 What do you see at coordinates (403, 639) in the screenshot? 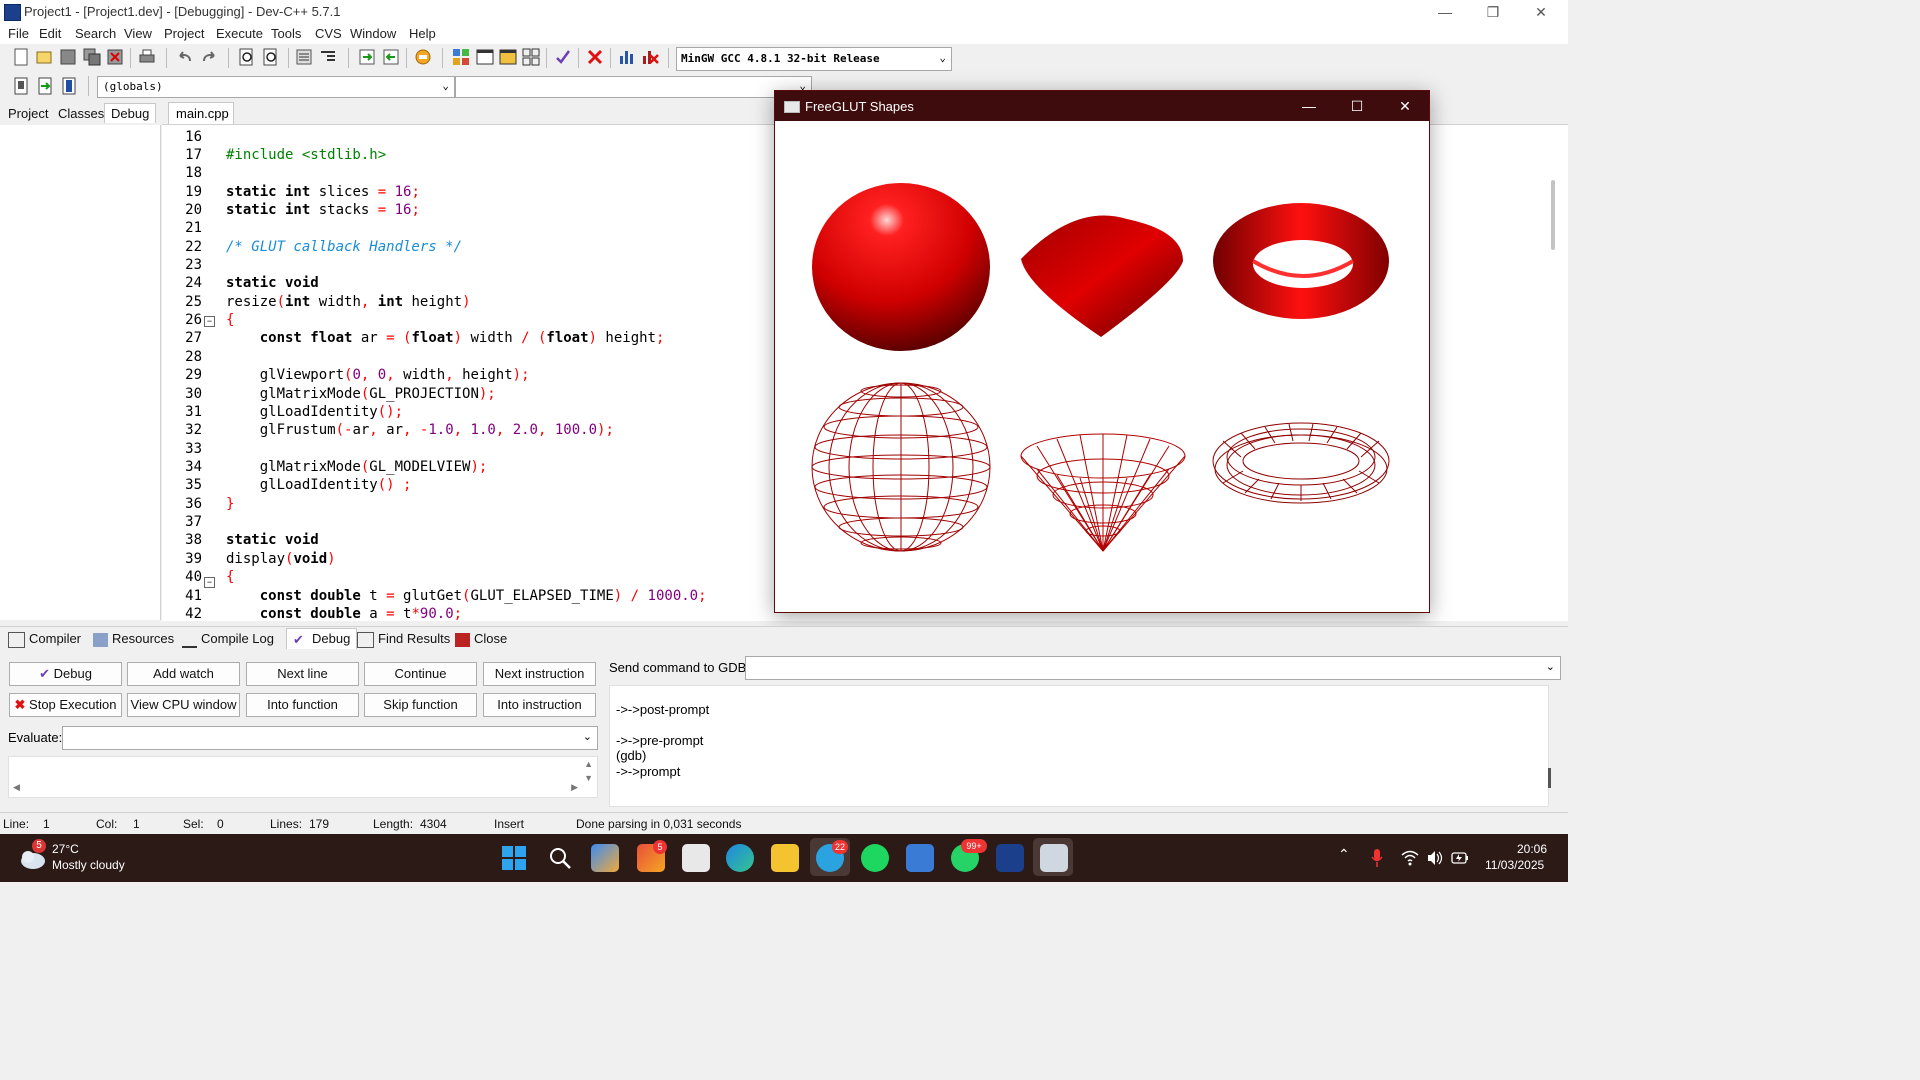
I see `tab-find-results: Find Results` at bounding box center [403, 639].